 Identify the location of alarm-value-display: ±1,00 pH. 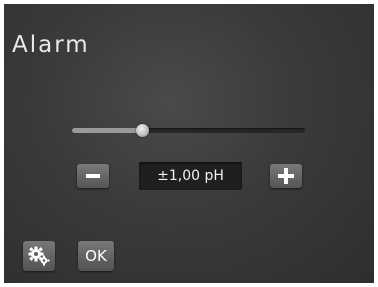
(190, 176).